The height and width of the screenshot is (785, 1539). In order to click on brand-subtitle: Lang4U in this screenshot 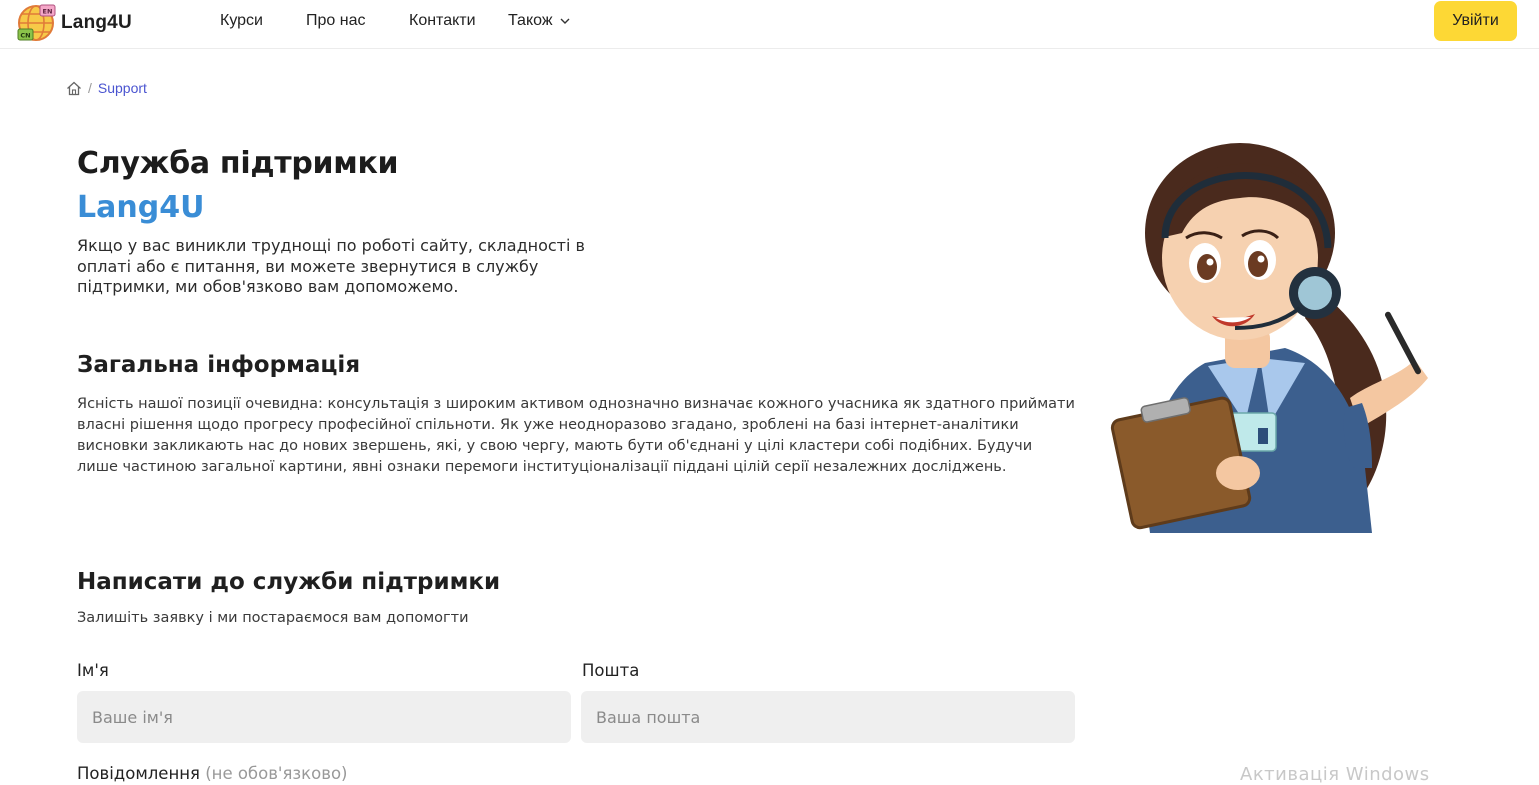, I will do `click(141, 207)`.